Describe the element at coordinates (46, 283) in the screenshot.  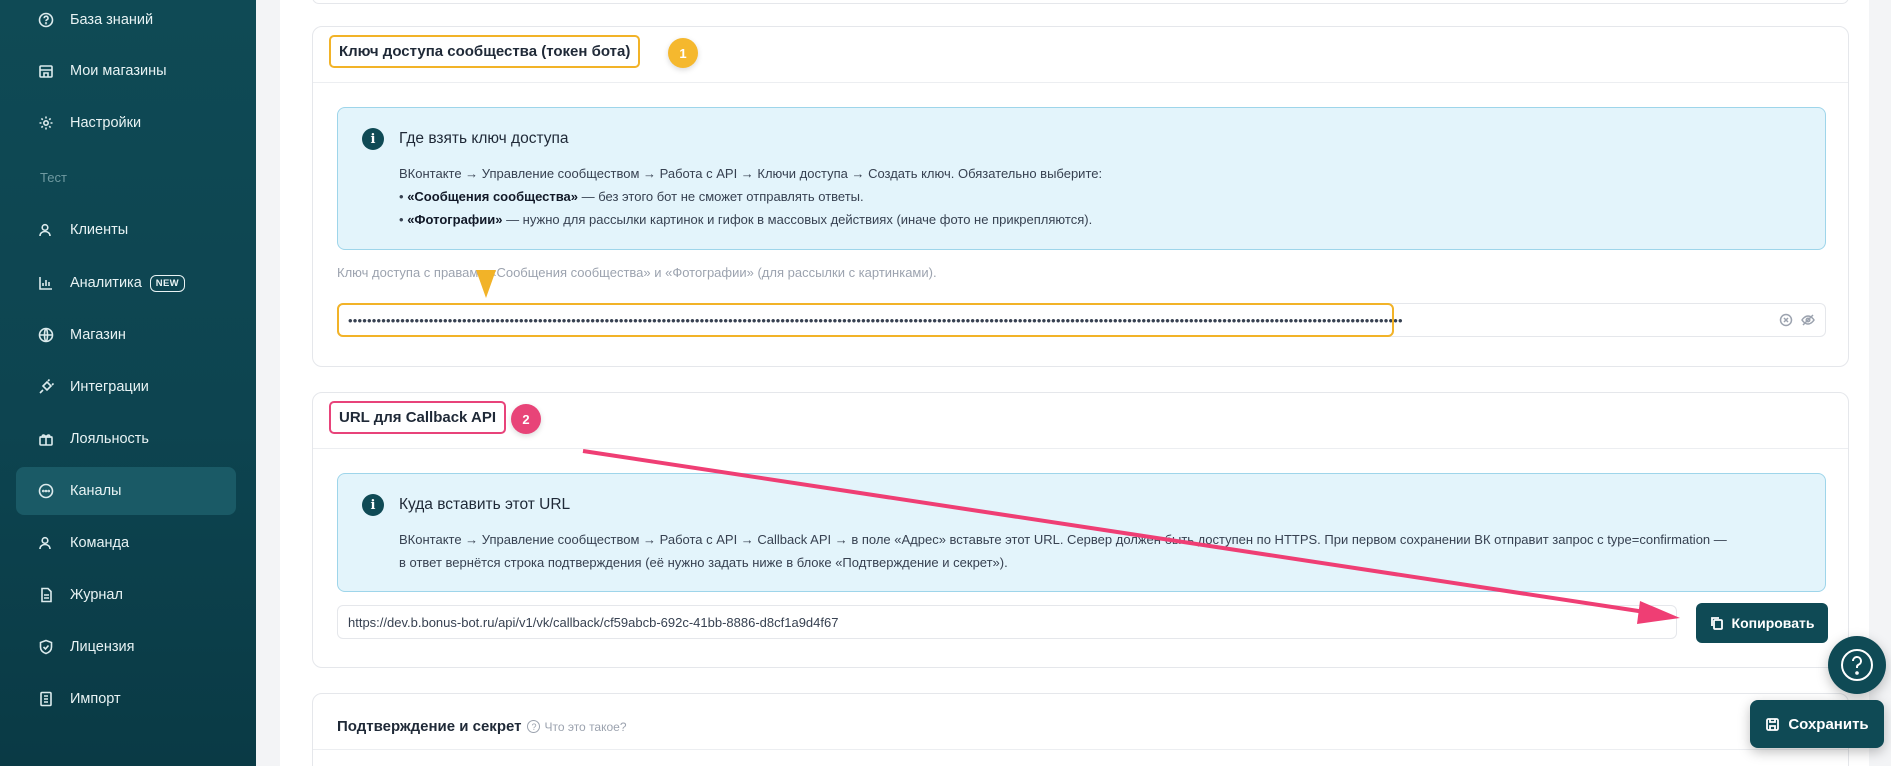
I see `chart-icon` at that location.